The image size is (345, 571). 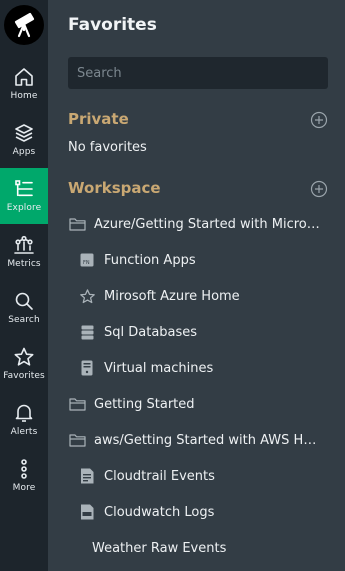 I want to click on nav-apps: Apps, so click(x=24, y=140).